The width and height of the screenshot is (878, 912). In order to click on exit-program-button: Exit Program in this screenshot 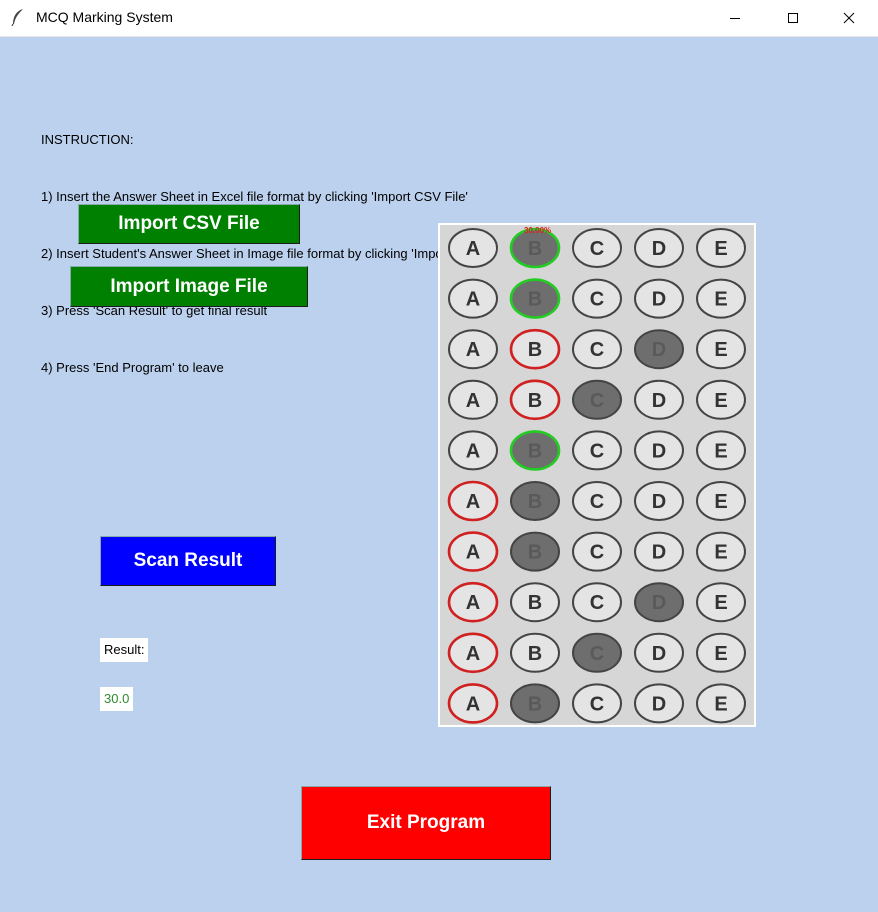, I will do `click(426, 823)`.